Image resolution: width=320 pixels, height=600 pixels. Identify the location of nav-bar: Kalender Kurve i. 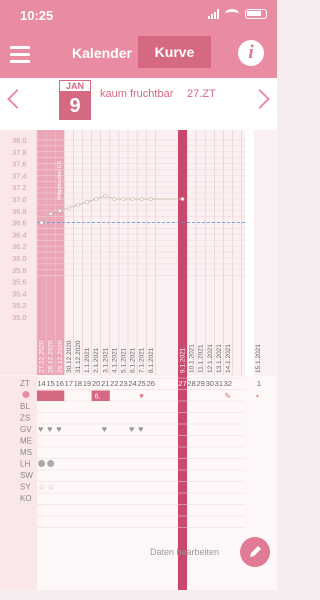
(138, 54).